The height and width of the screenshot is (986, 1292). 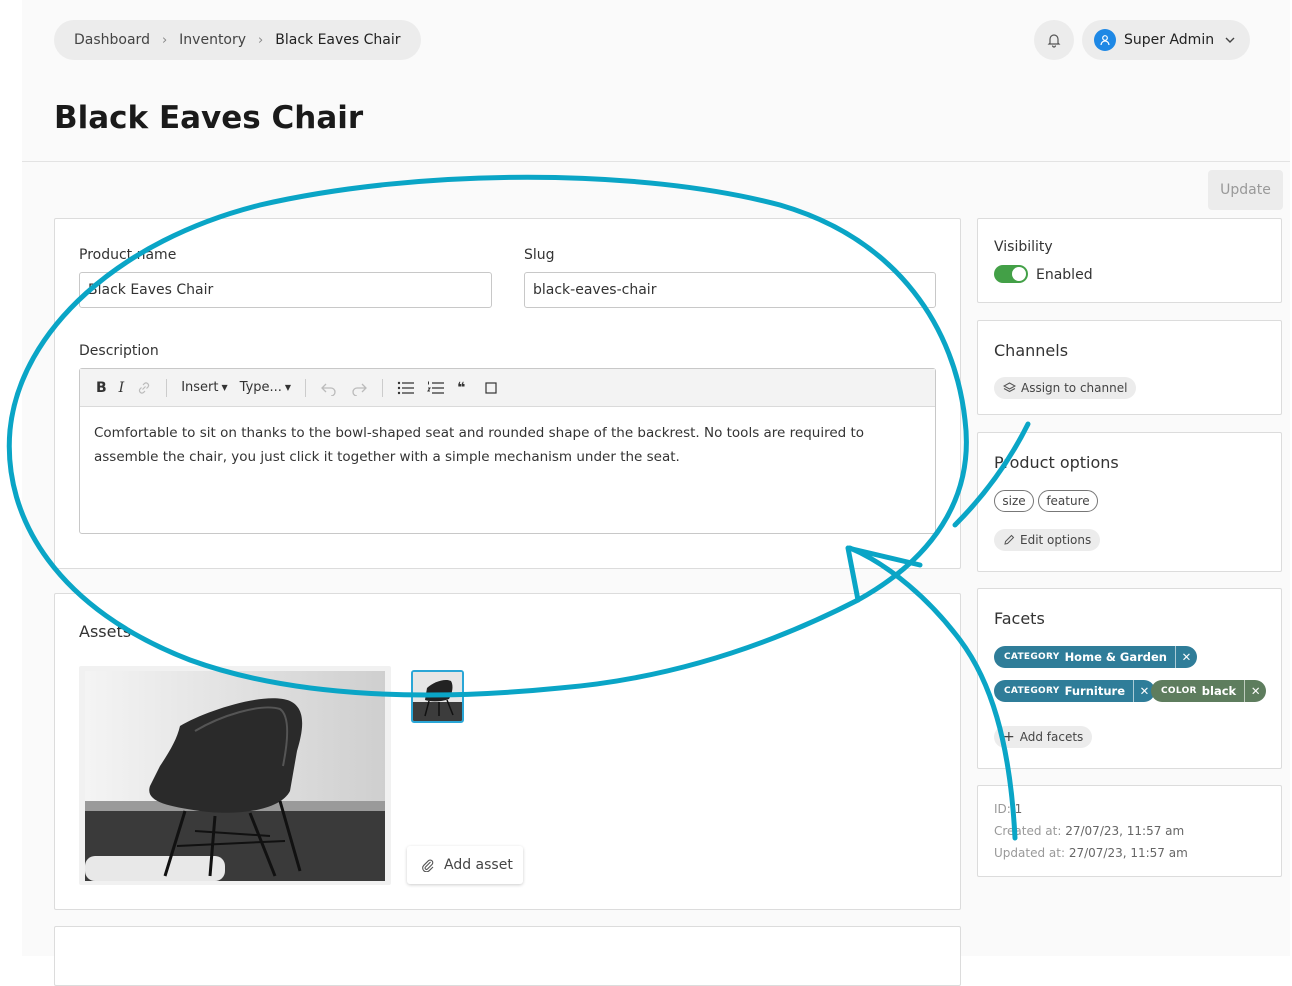 I want to click on meta-created-value: 27/07/23, 11:57 am, so click(x=1125, y=831).